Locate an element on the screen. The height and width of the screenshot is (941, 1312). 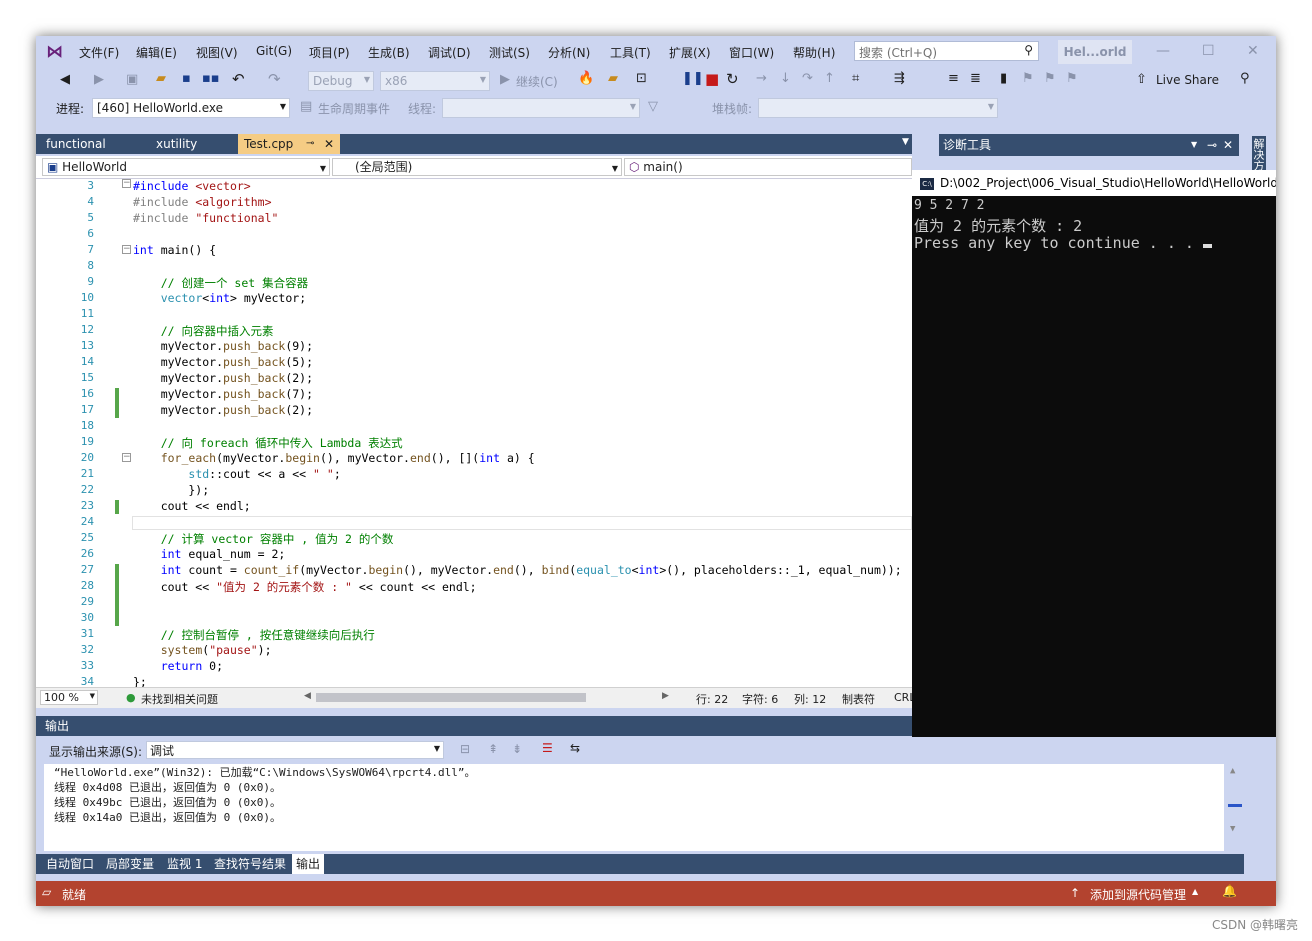
project-combo: ▣ HelloWorld ▼ is located at coordinates (186, 167).